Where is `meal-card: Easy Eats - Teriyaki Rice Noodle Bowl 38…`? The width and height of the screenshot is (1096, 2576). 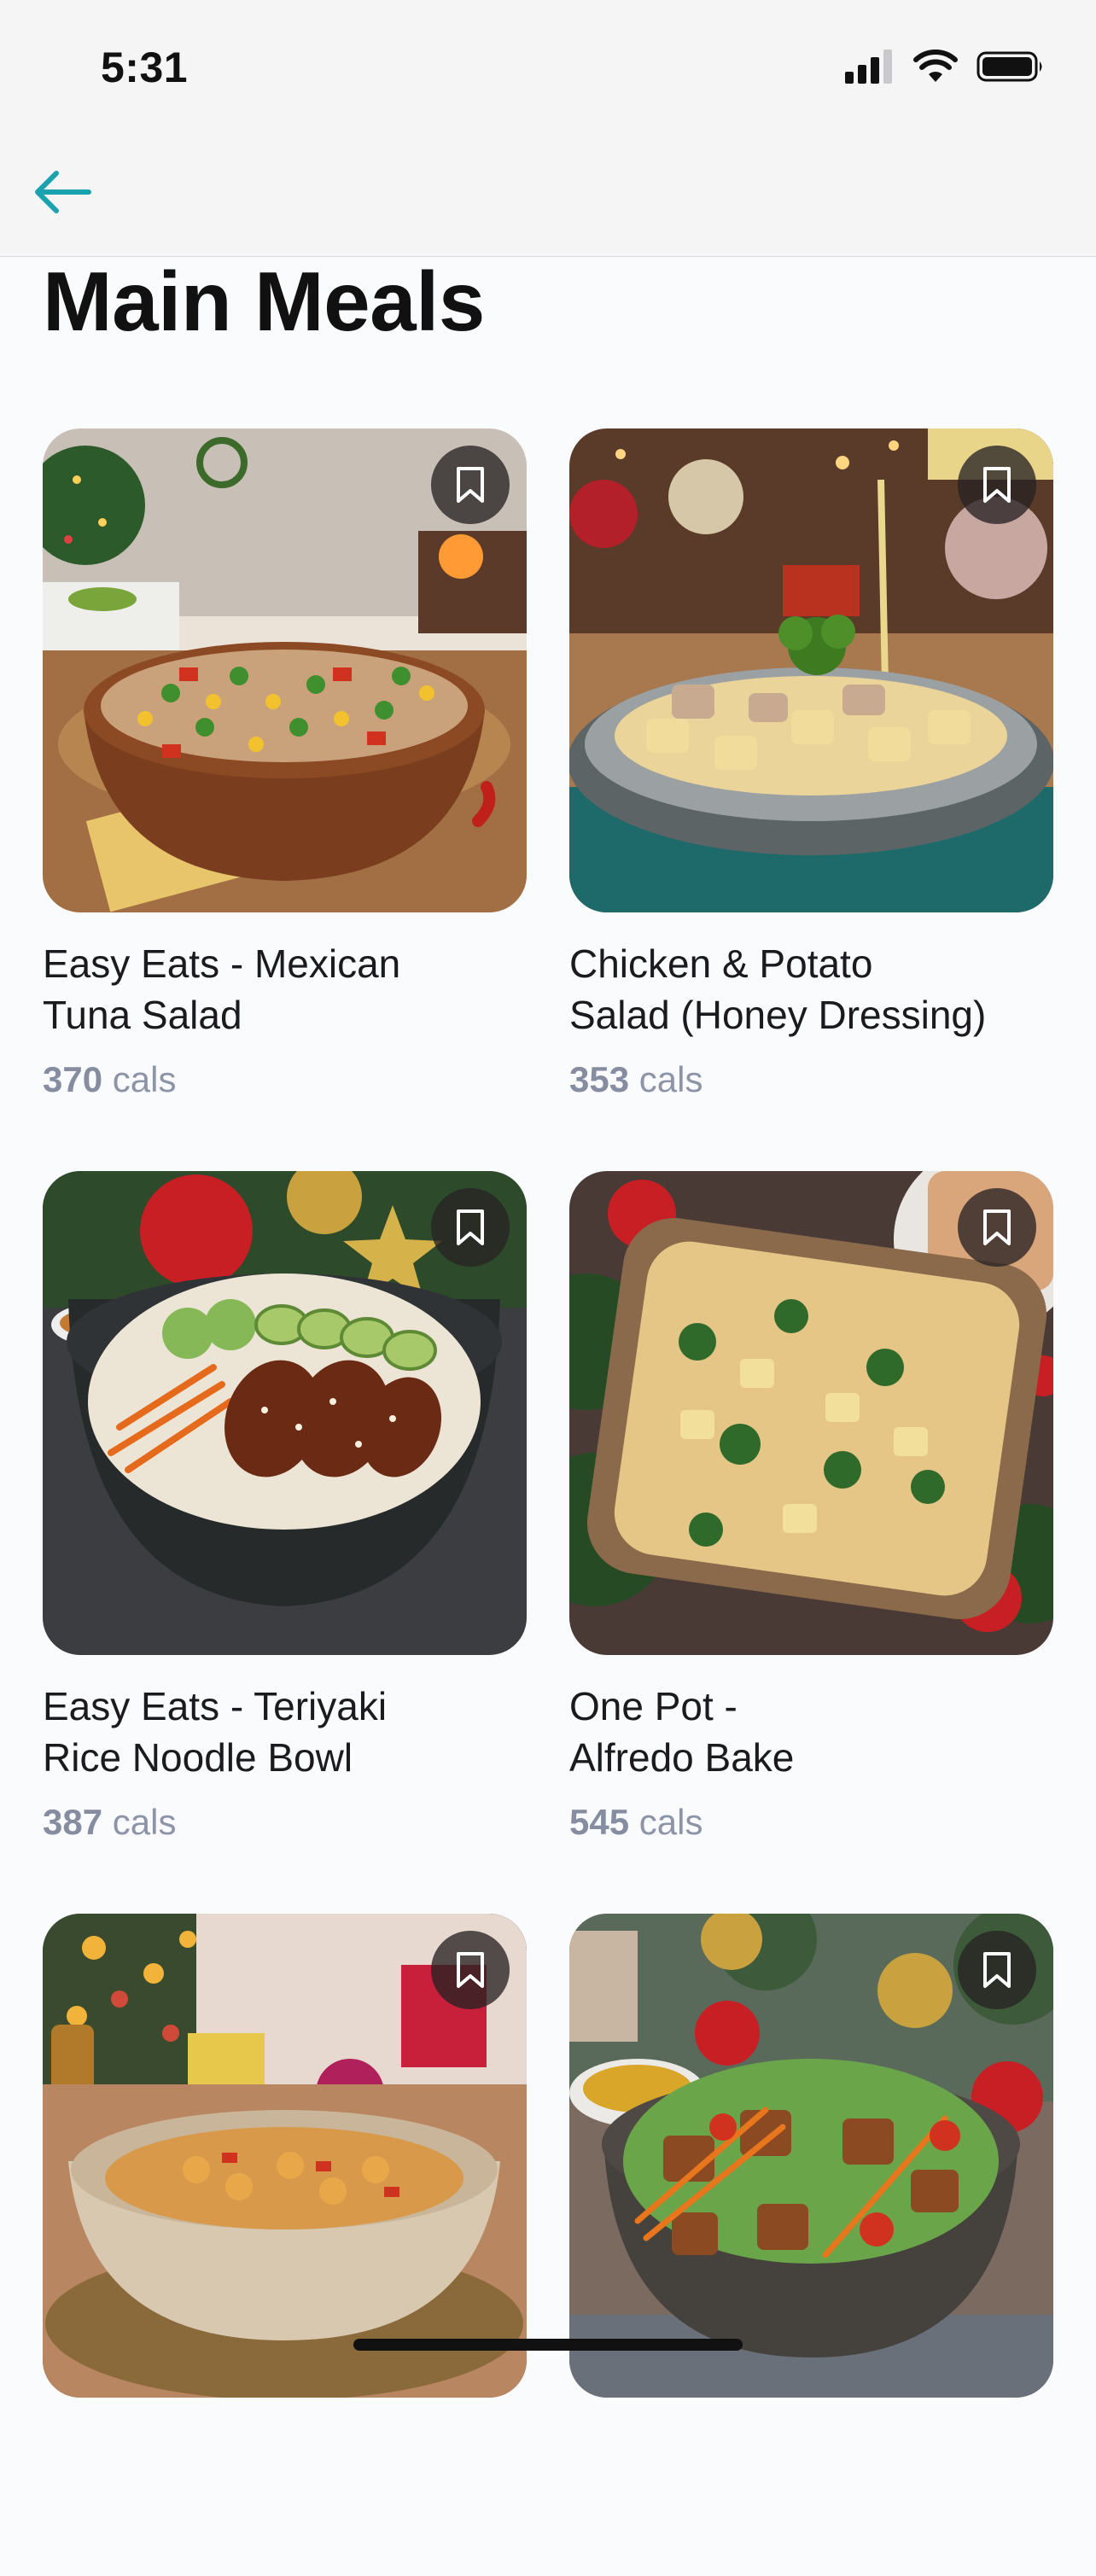
meal-card: Easy Eats - Teriyaki Rice Noodle Bowl 38… is located at coordinates (285, 1506).